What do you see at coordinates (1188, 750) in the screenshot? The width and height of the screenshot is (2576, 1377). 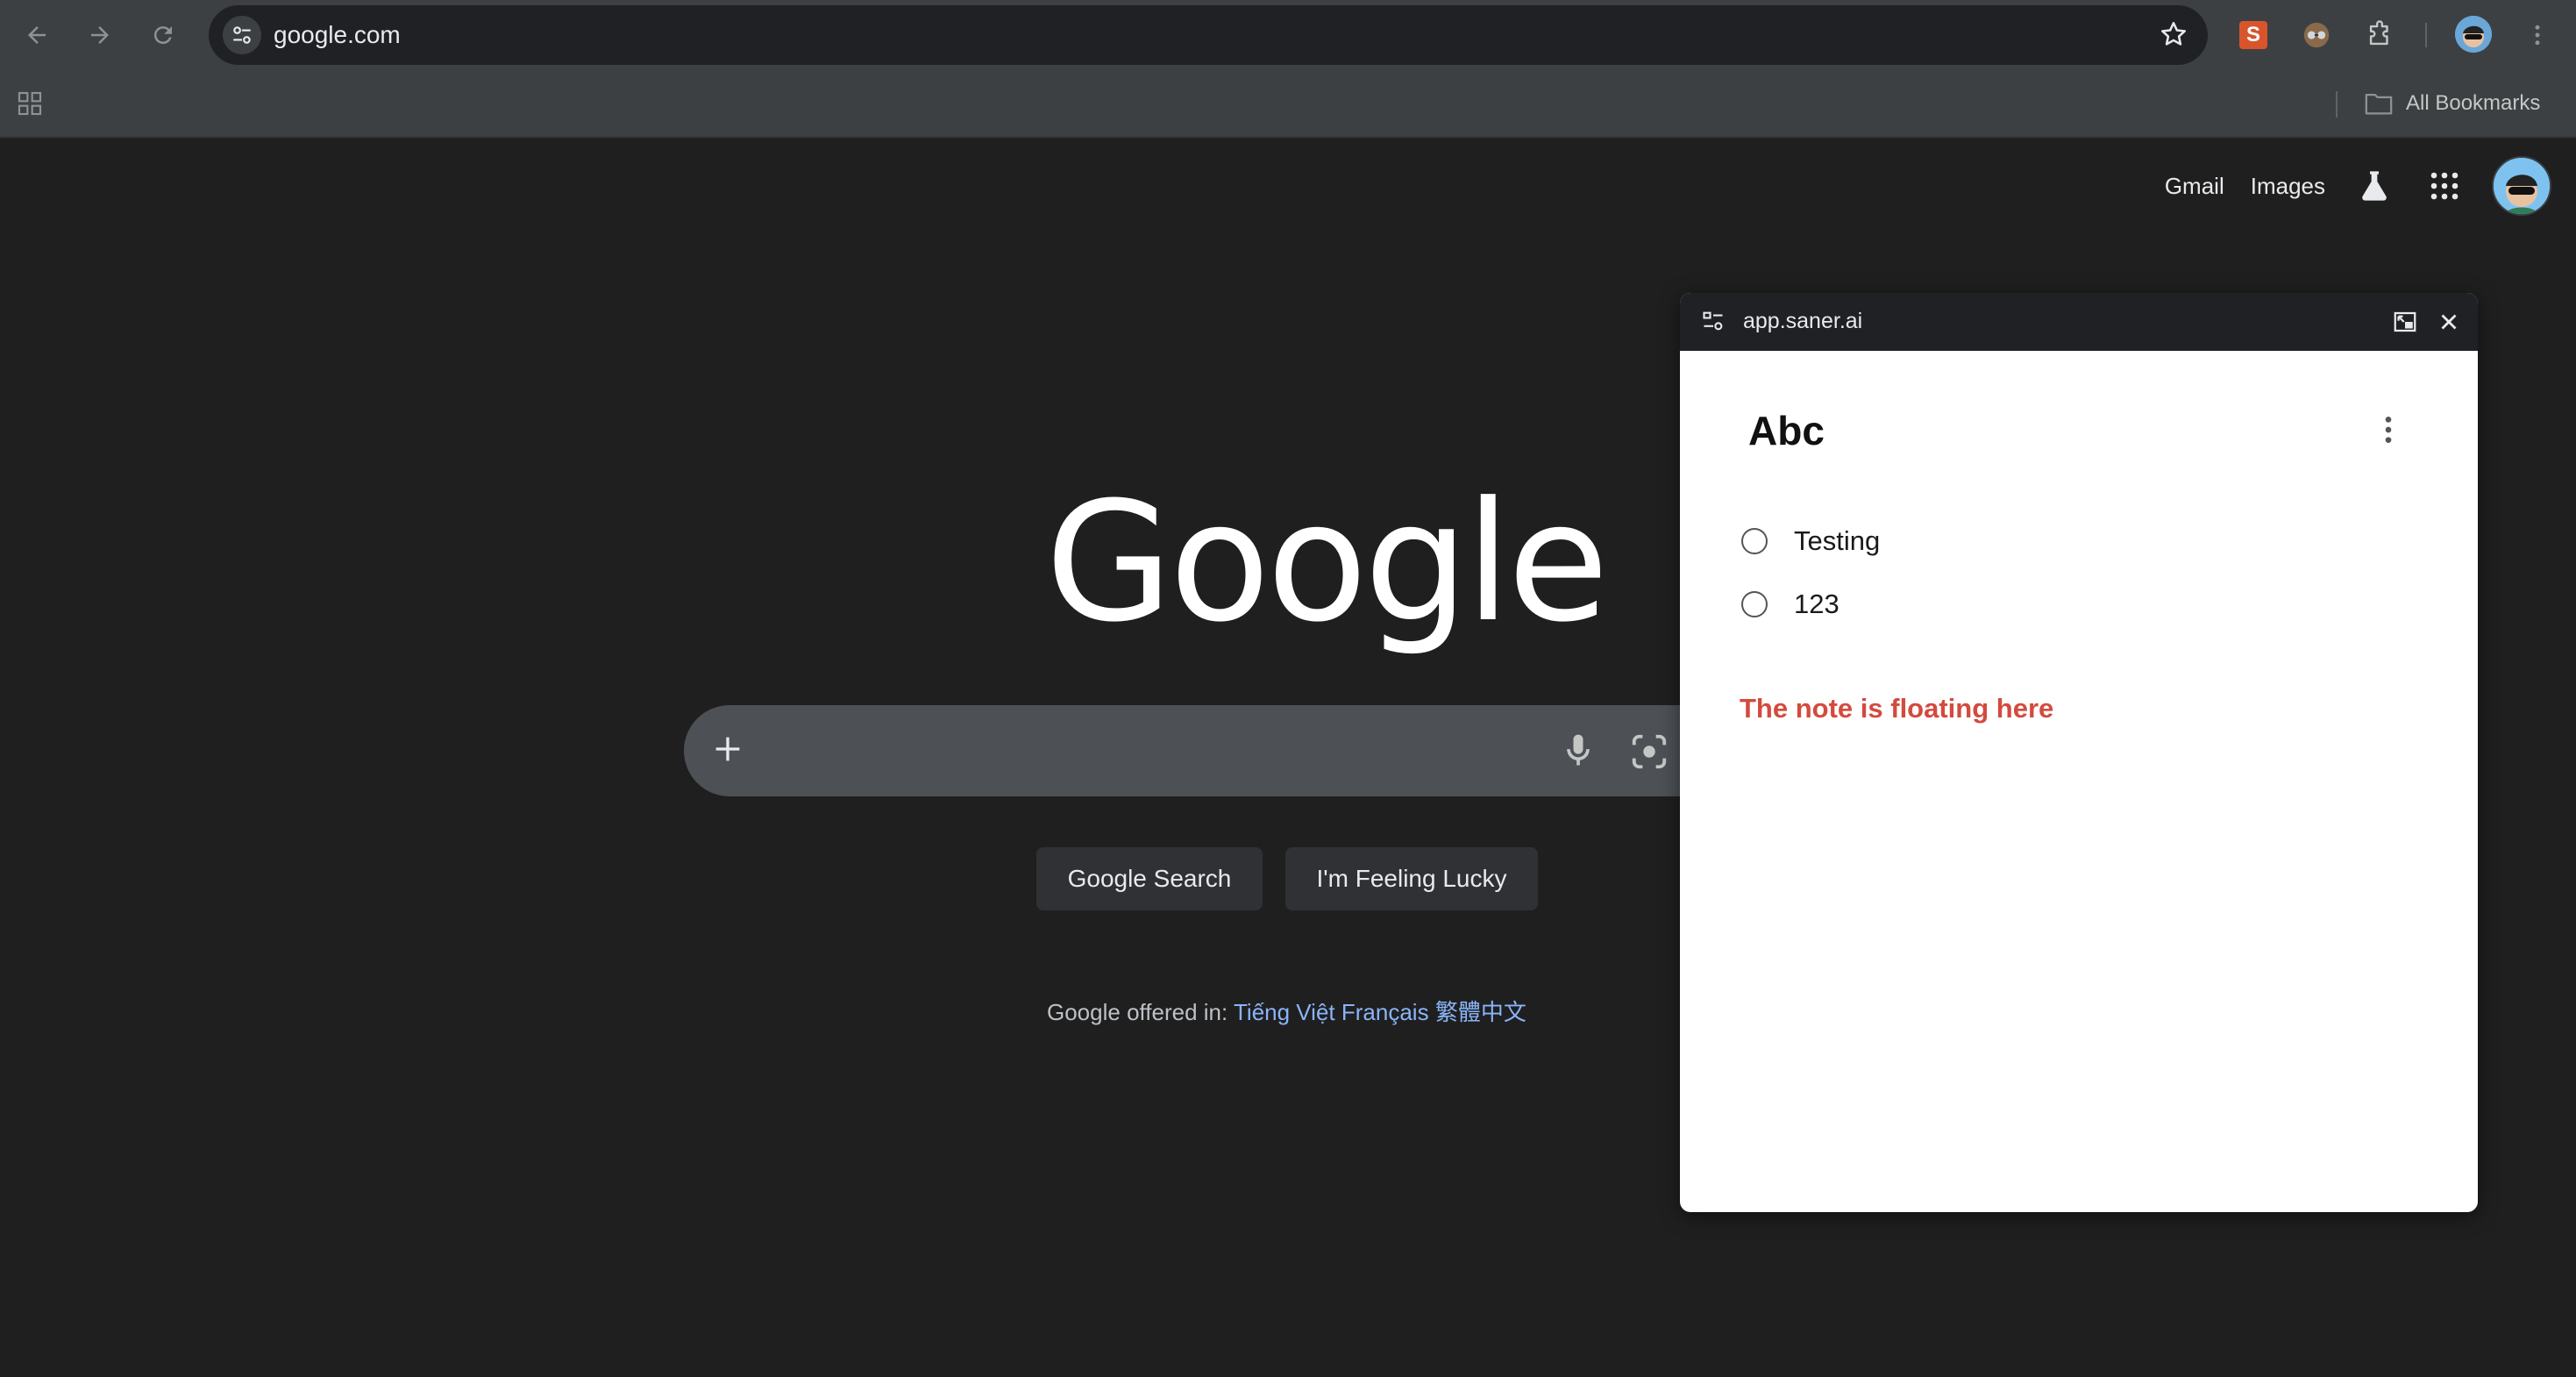 I see `search-box` at bounding box center [1188, 750].